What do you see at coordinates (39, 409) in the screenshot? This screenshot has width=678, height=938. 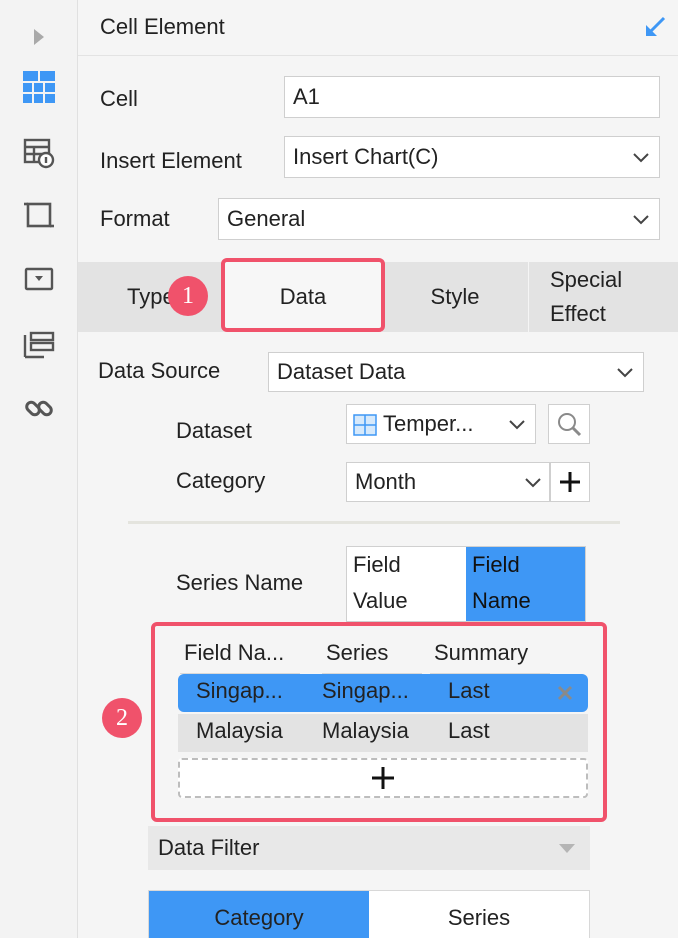 I see `hyperlink-icon` at bounding box center [39, 409].